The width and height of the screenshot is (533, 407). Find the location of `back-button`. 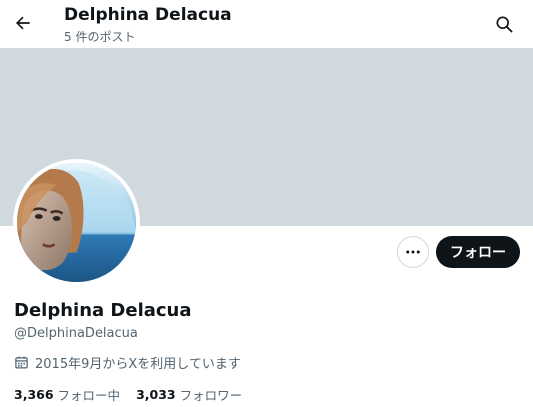

back-button is located at coordinates (23, 23).